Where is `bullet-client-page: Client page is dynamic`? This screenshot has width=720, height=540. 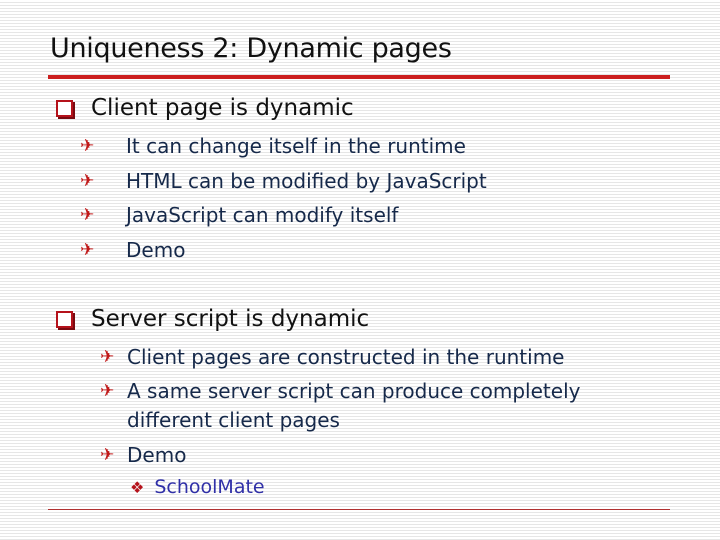
bullet-client-page: Client page is dynamic is located at coordinates (205, 108).